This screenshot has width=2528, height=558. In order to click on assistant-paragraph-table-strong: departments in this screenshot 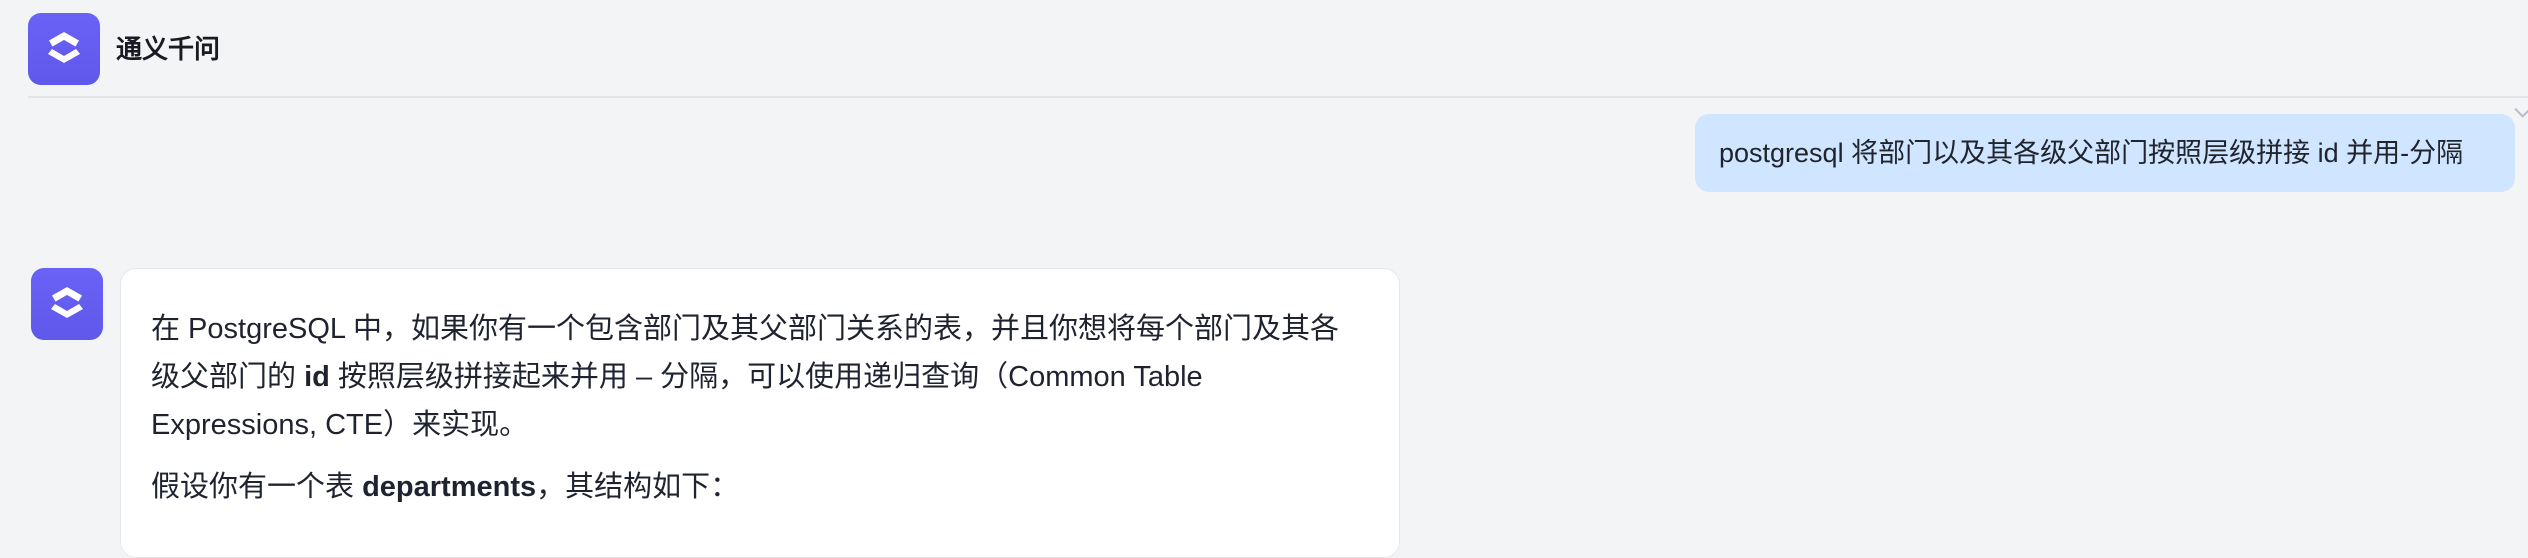, I will do `click(449, 487)`.